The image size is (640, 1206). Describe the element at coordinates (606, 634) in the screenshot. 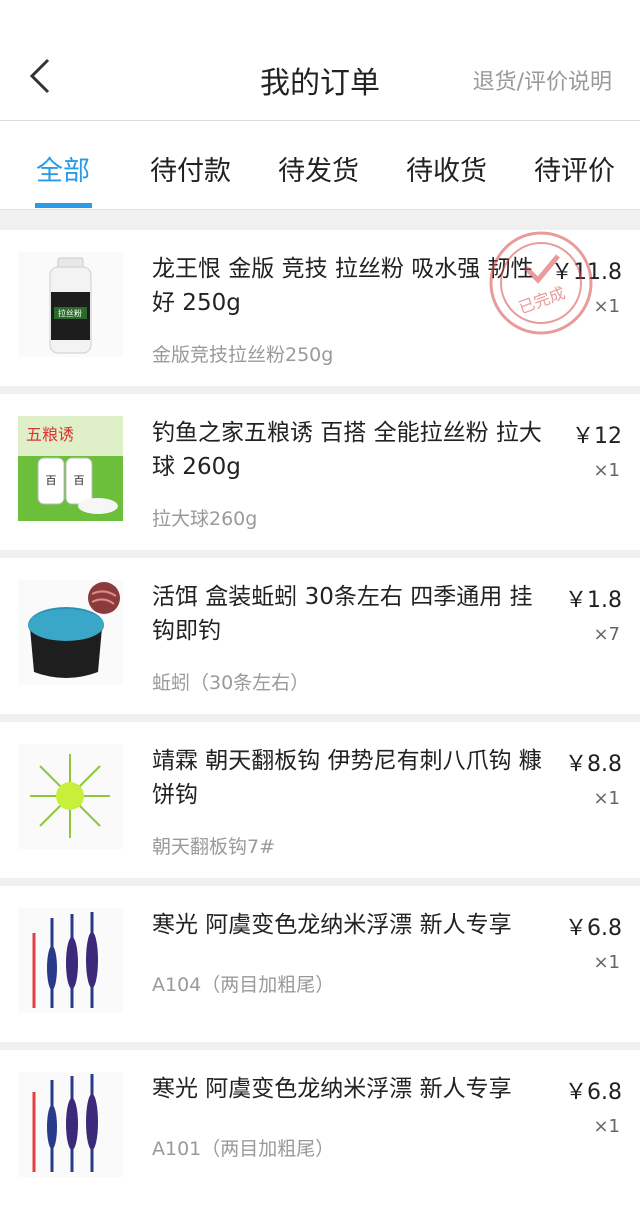

I see `product-quantity: ×7` at that location.